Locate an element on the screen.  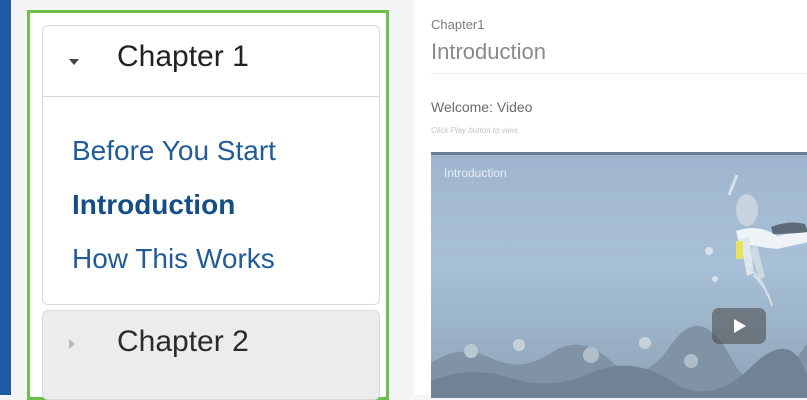
chapter-2-accordion: Chapter 2 is located at coordinates (211, 355).